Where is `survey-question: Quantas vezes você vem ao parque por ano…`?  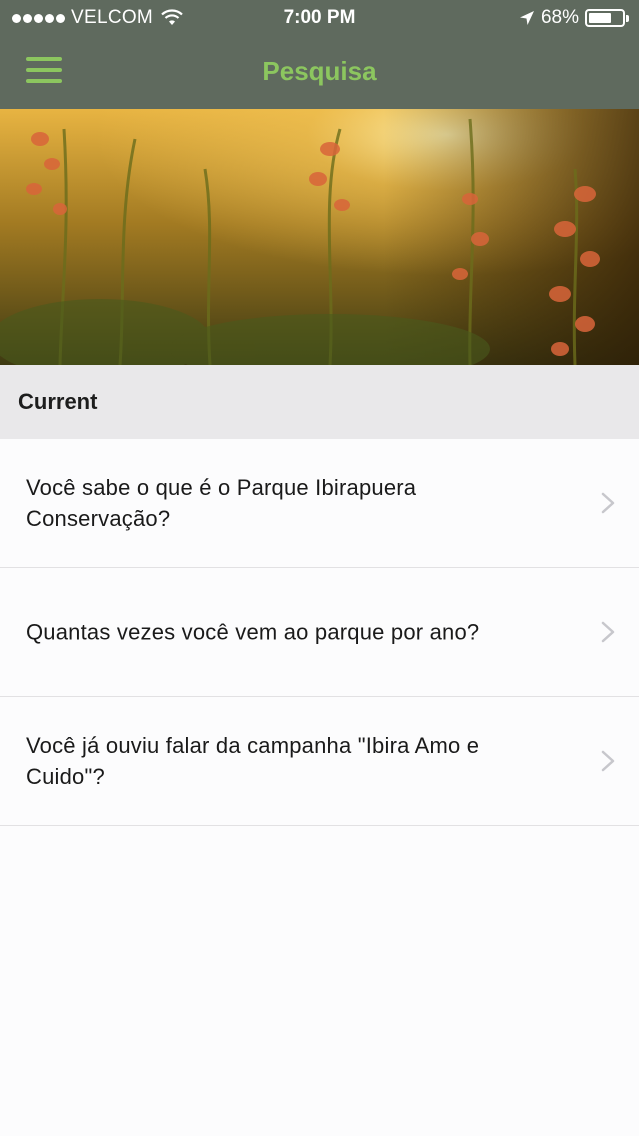 survey-question: Quantas vezes você vem ao parque por ano… is located at coordinates (253, 632).